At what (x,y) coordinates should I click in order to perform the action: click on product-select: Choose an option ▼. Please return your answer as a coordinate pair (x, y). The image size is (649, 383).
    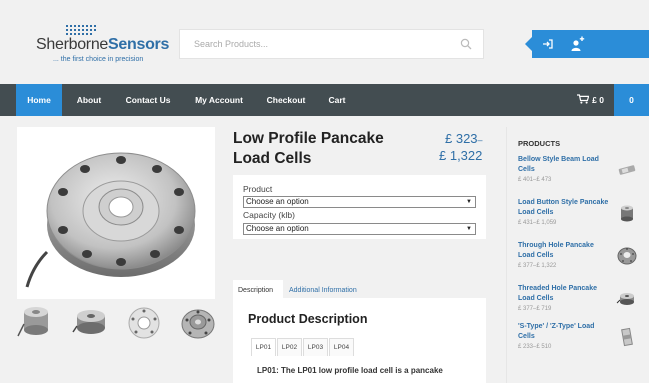
    Looking at the image, I should click on (359, 202).